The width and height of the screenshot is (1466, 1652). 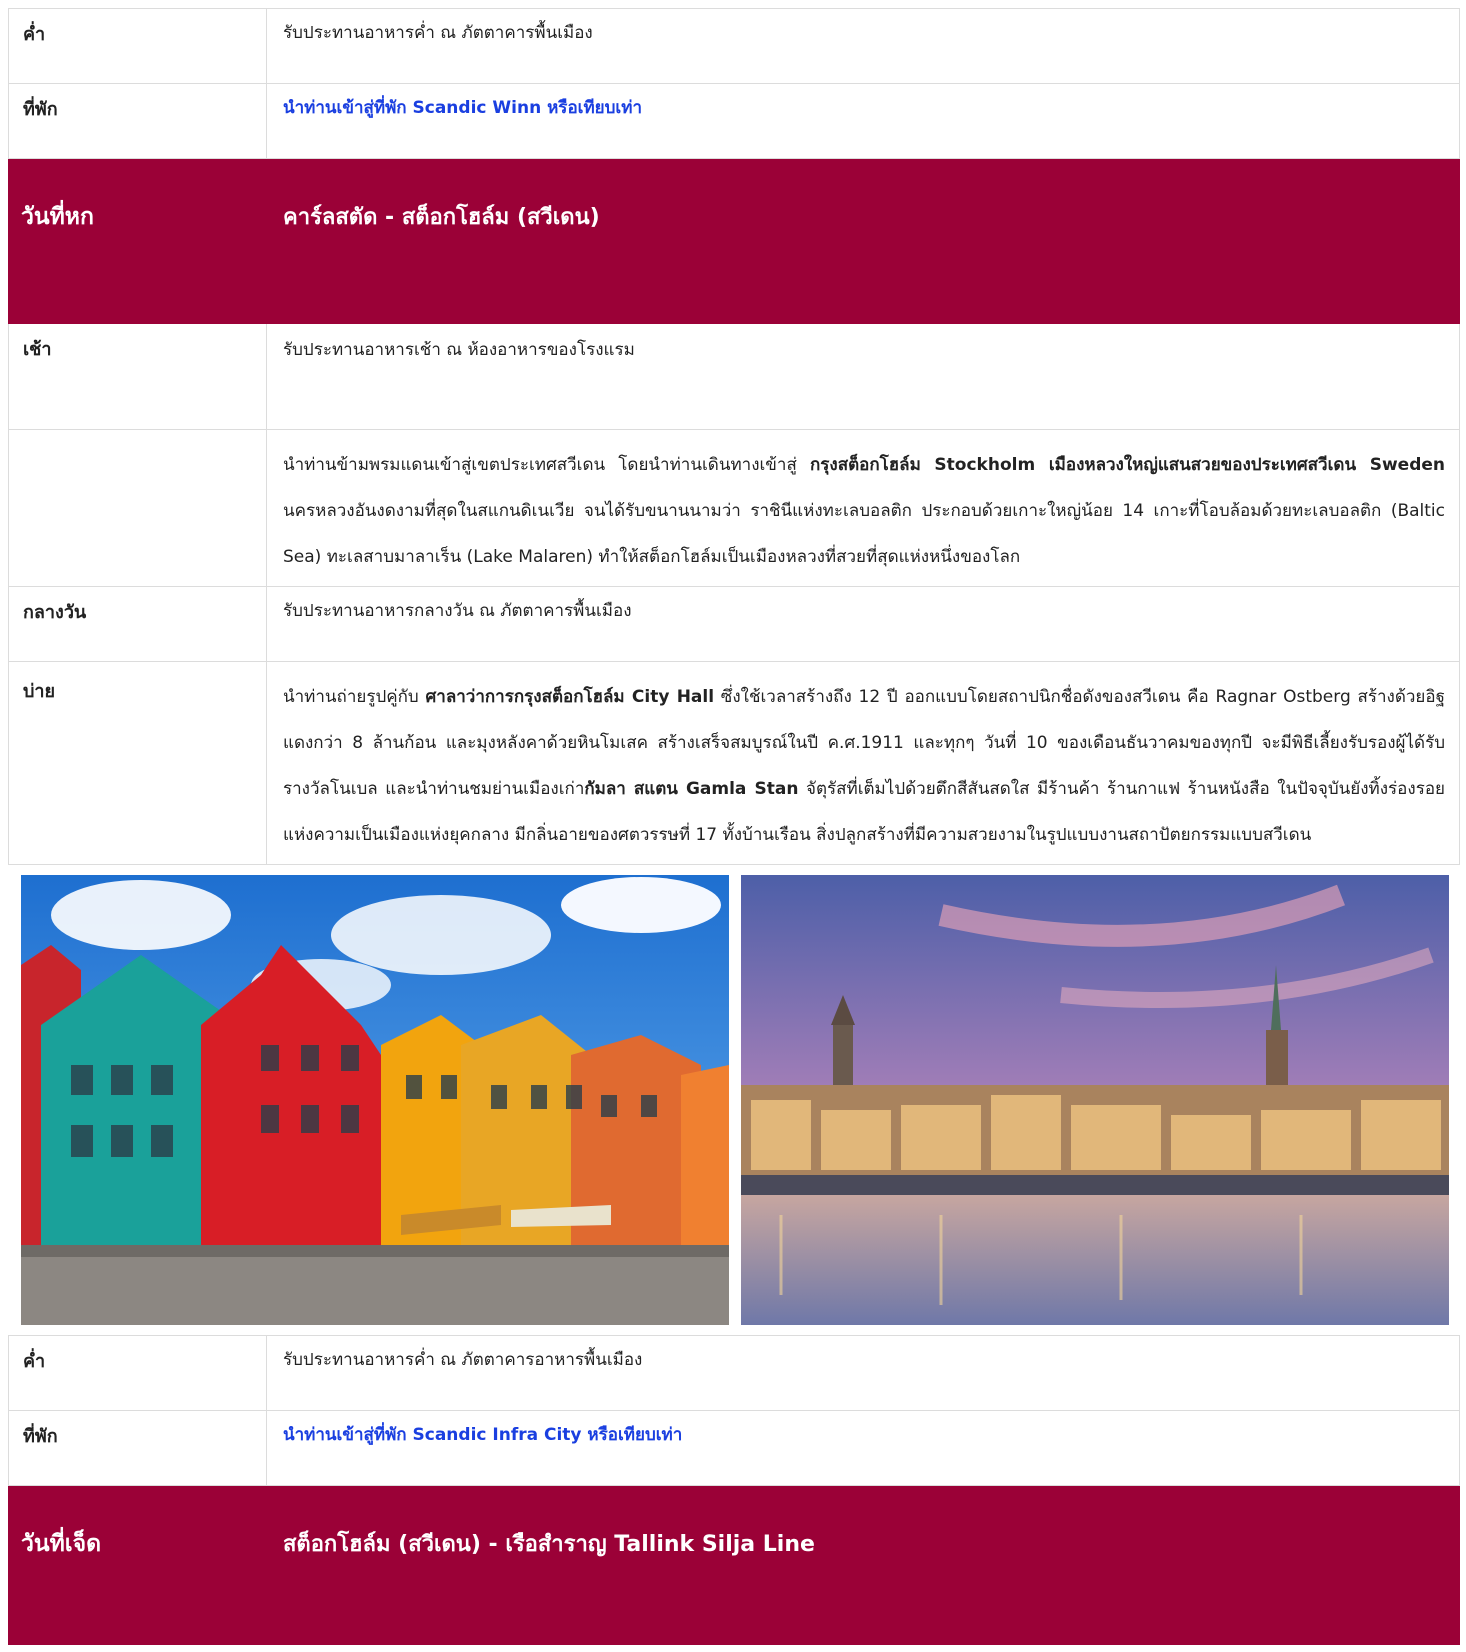 I want to click on day-label: วันที่หก, so click(x=137, y=241).